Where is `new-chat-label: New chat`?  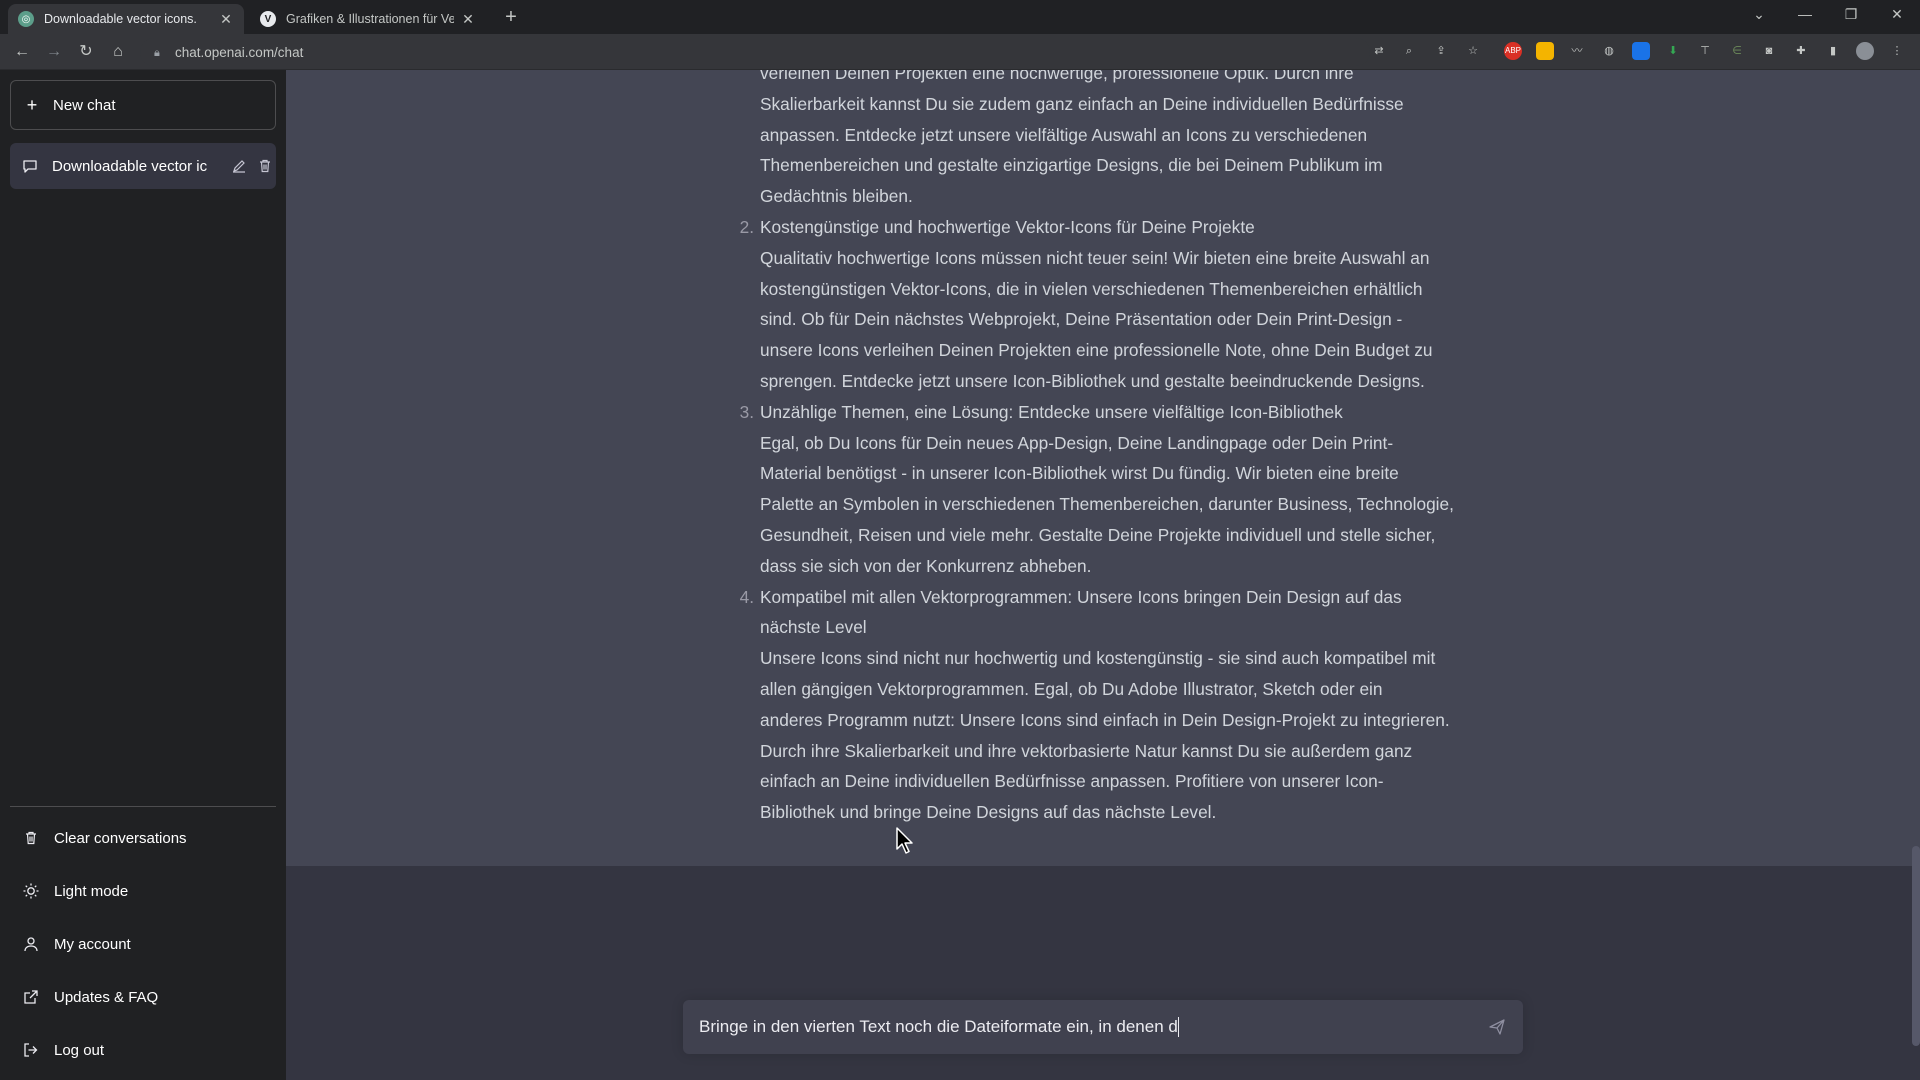 new-chat-label: New chat is located at coordinates (84, 105).